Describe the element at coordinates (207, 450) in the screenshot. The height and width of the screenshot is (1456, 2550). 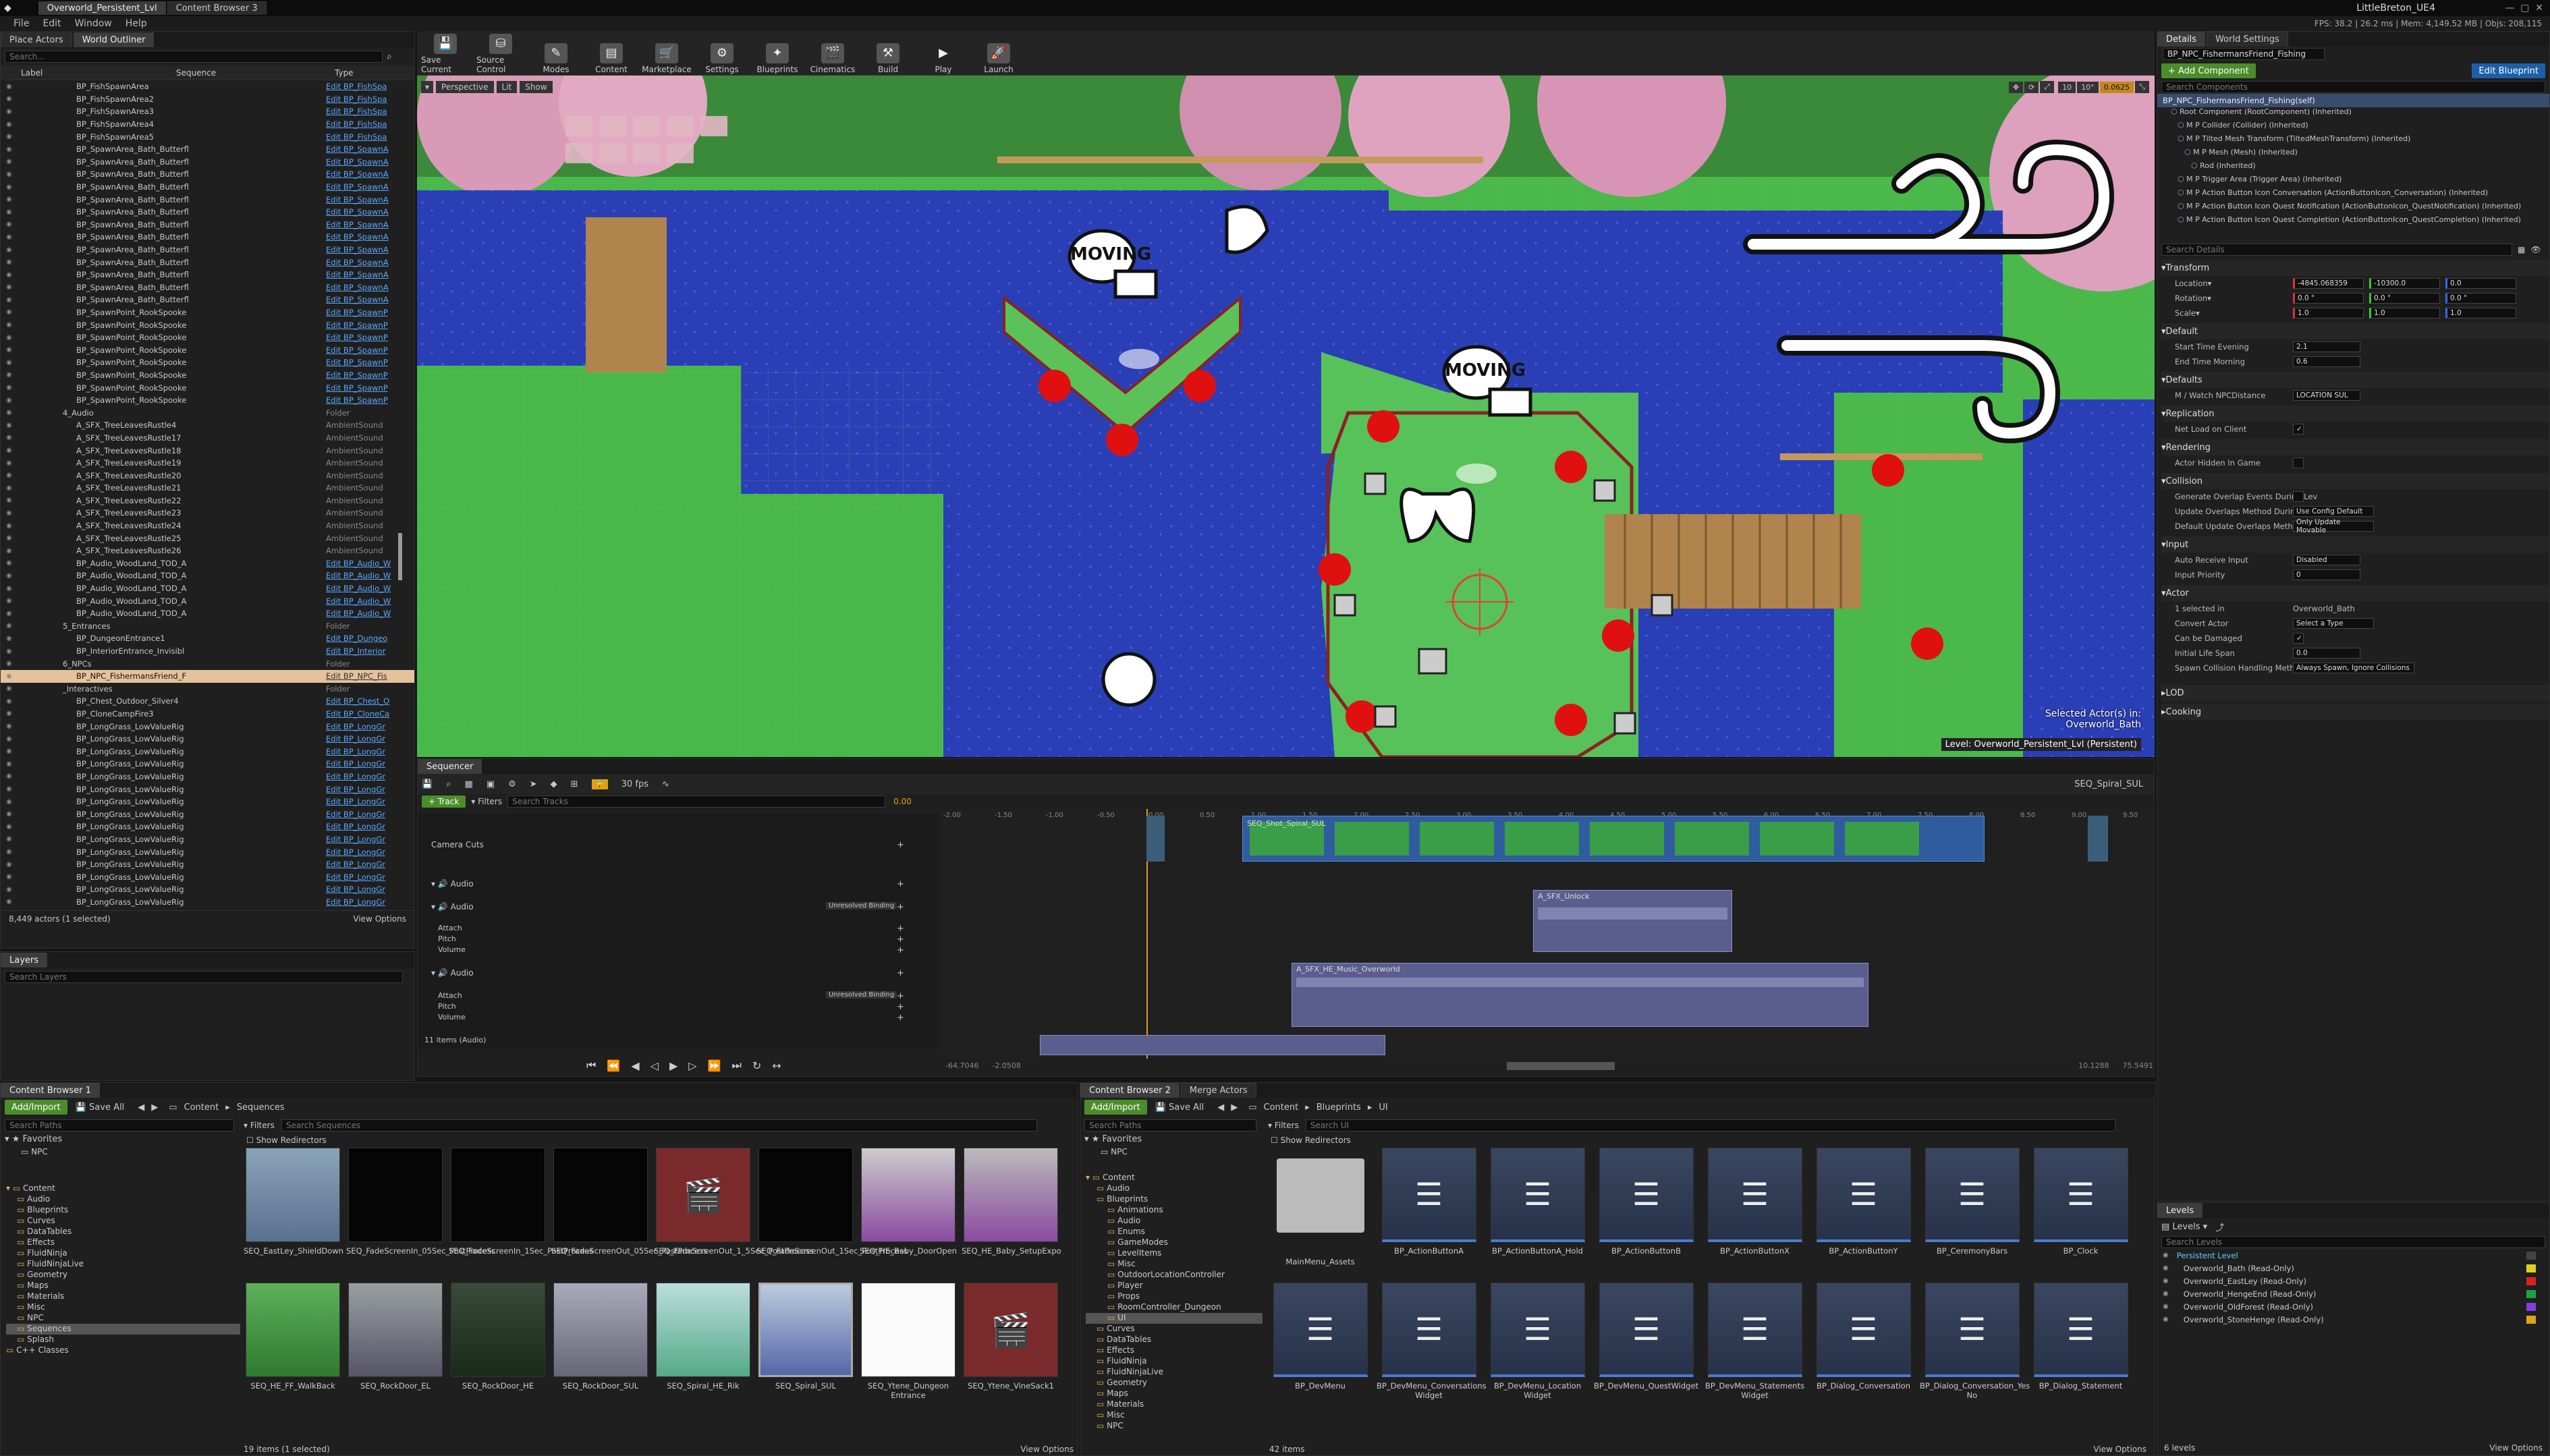
I see `outliner-row: ◉ A_SFX_TreeLeavesRustle18 AmbientSound` at that location.